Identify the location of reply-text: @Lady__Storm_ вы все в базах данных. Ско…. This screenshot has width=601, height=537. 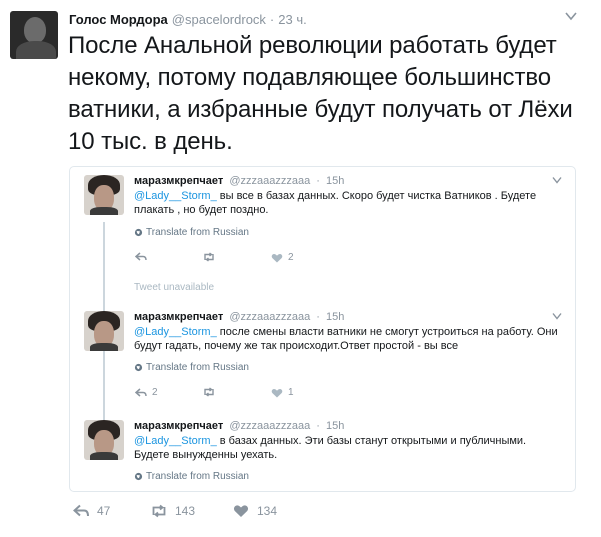
(349, 203).